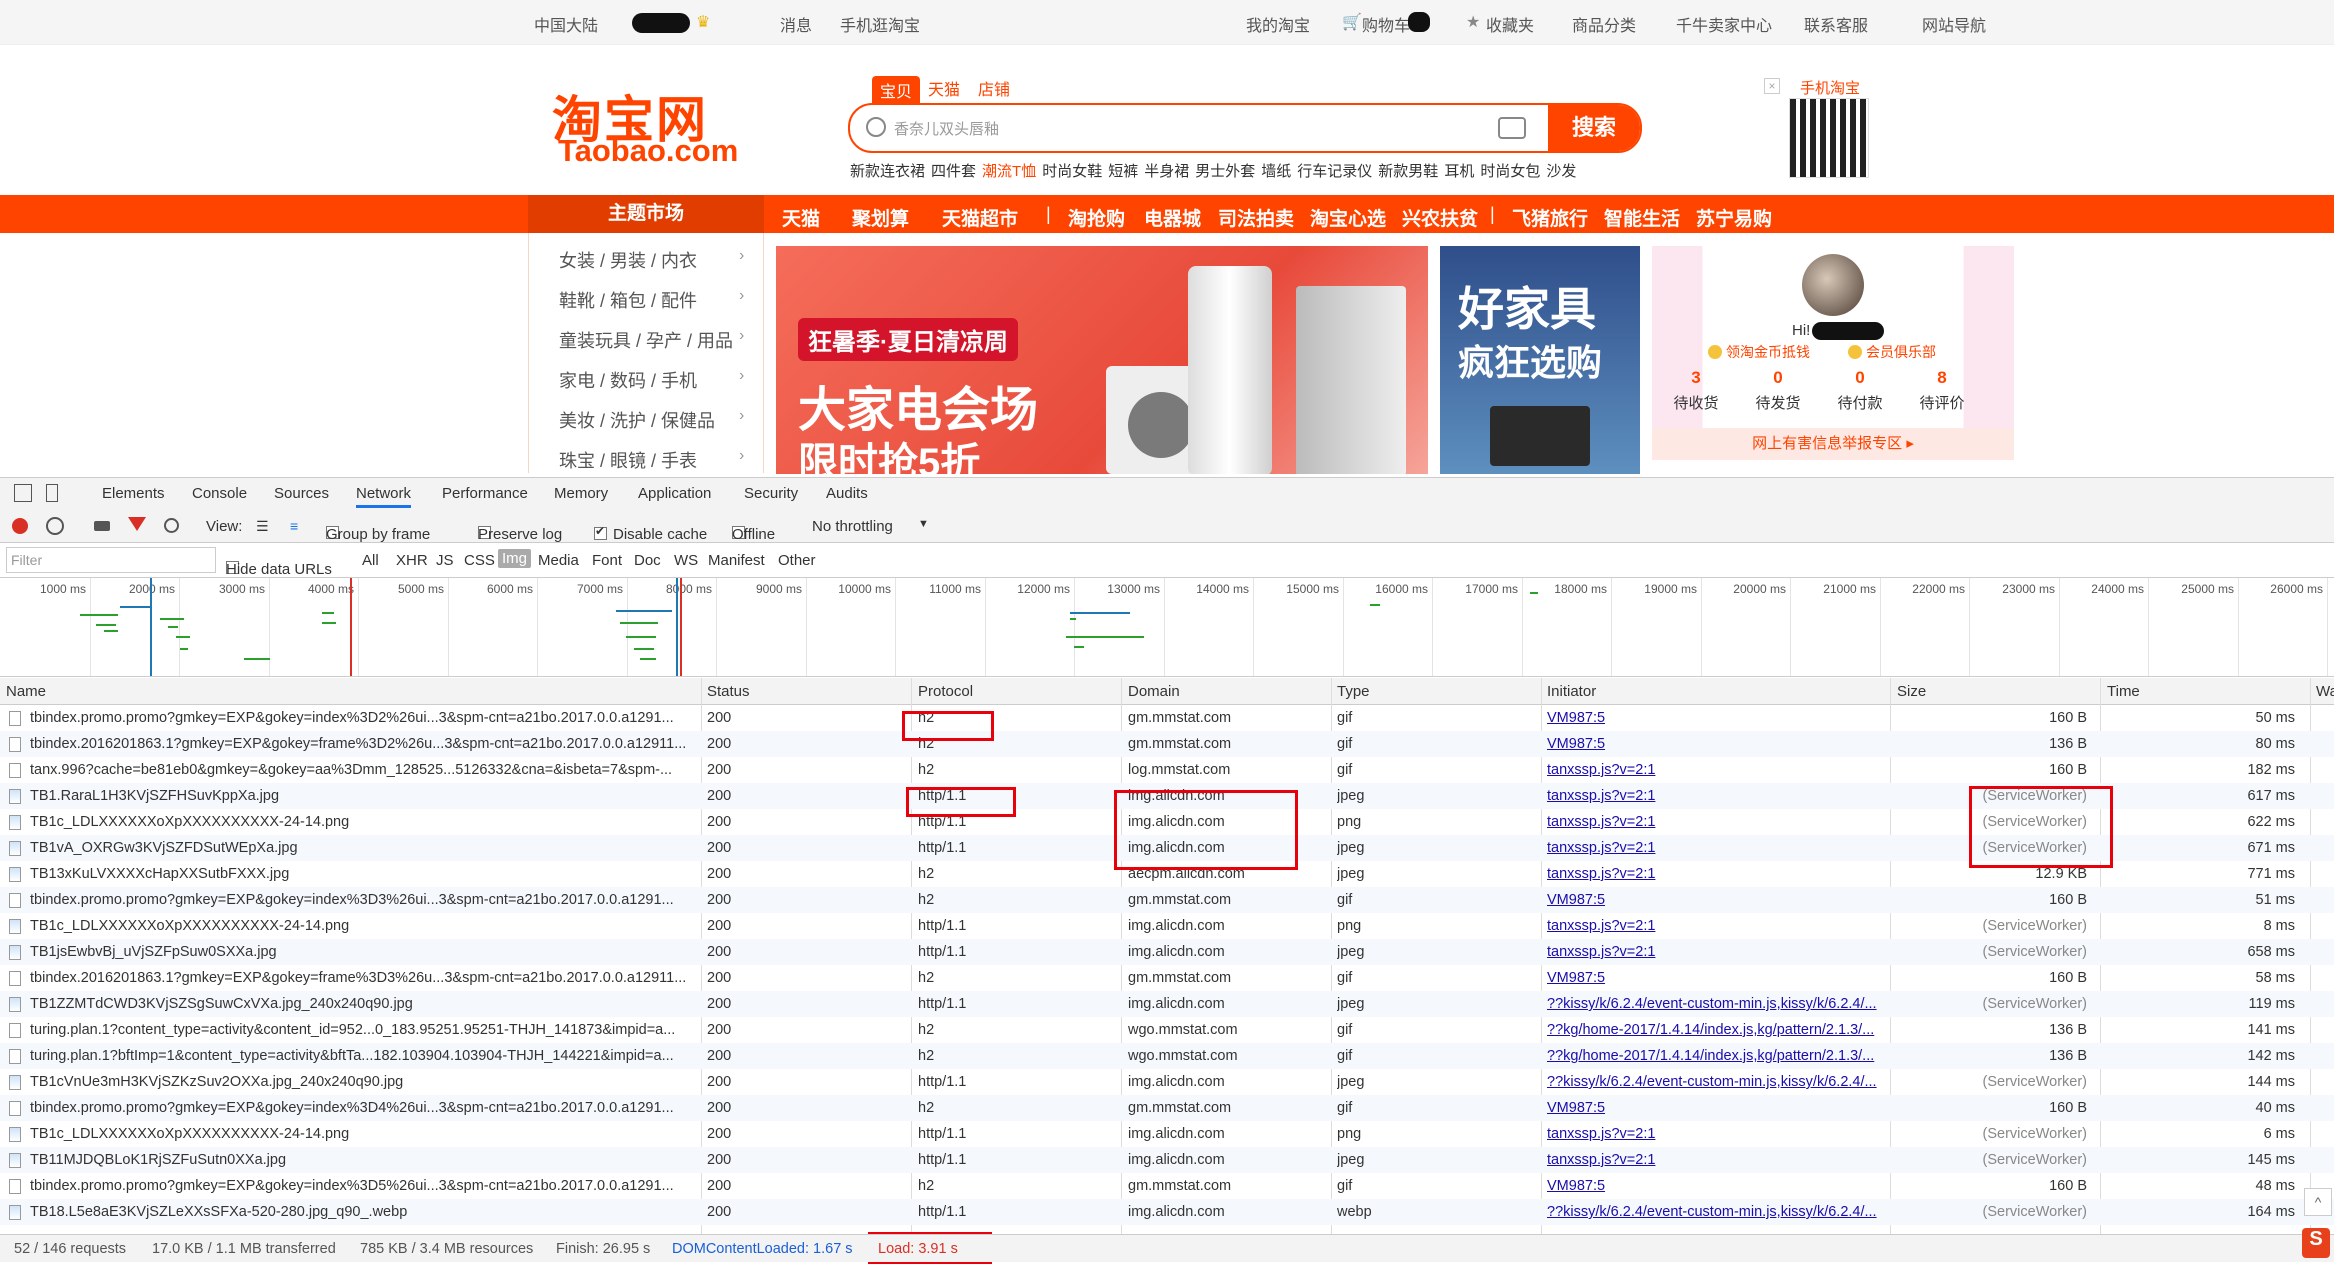 The height and width of the screenshot is (1264, 2334). I want to click on hotword: 行车记录仪, so click(1334, 171).